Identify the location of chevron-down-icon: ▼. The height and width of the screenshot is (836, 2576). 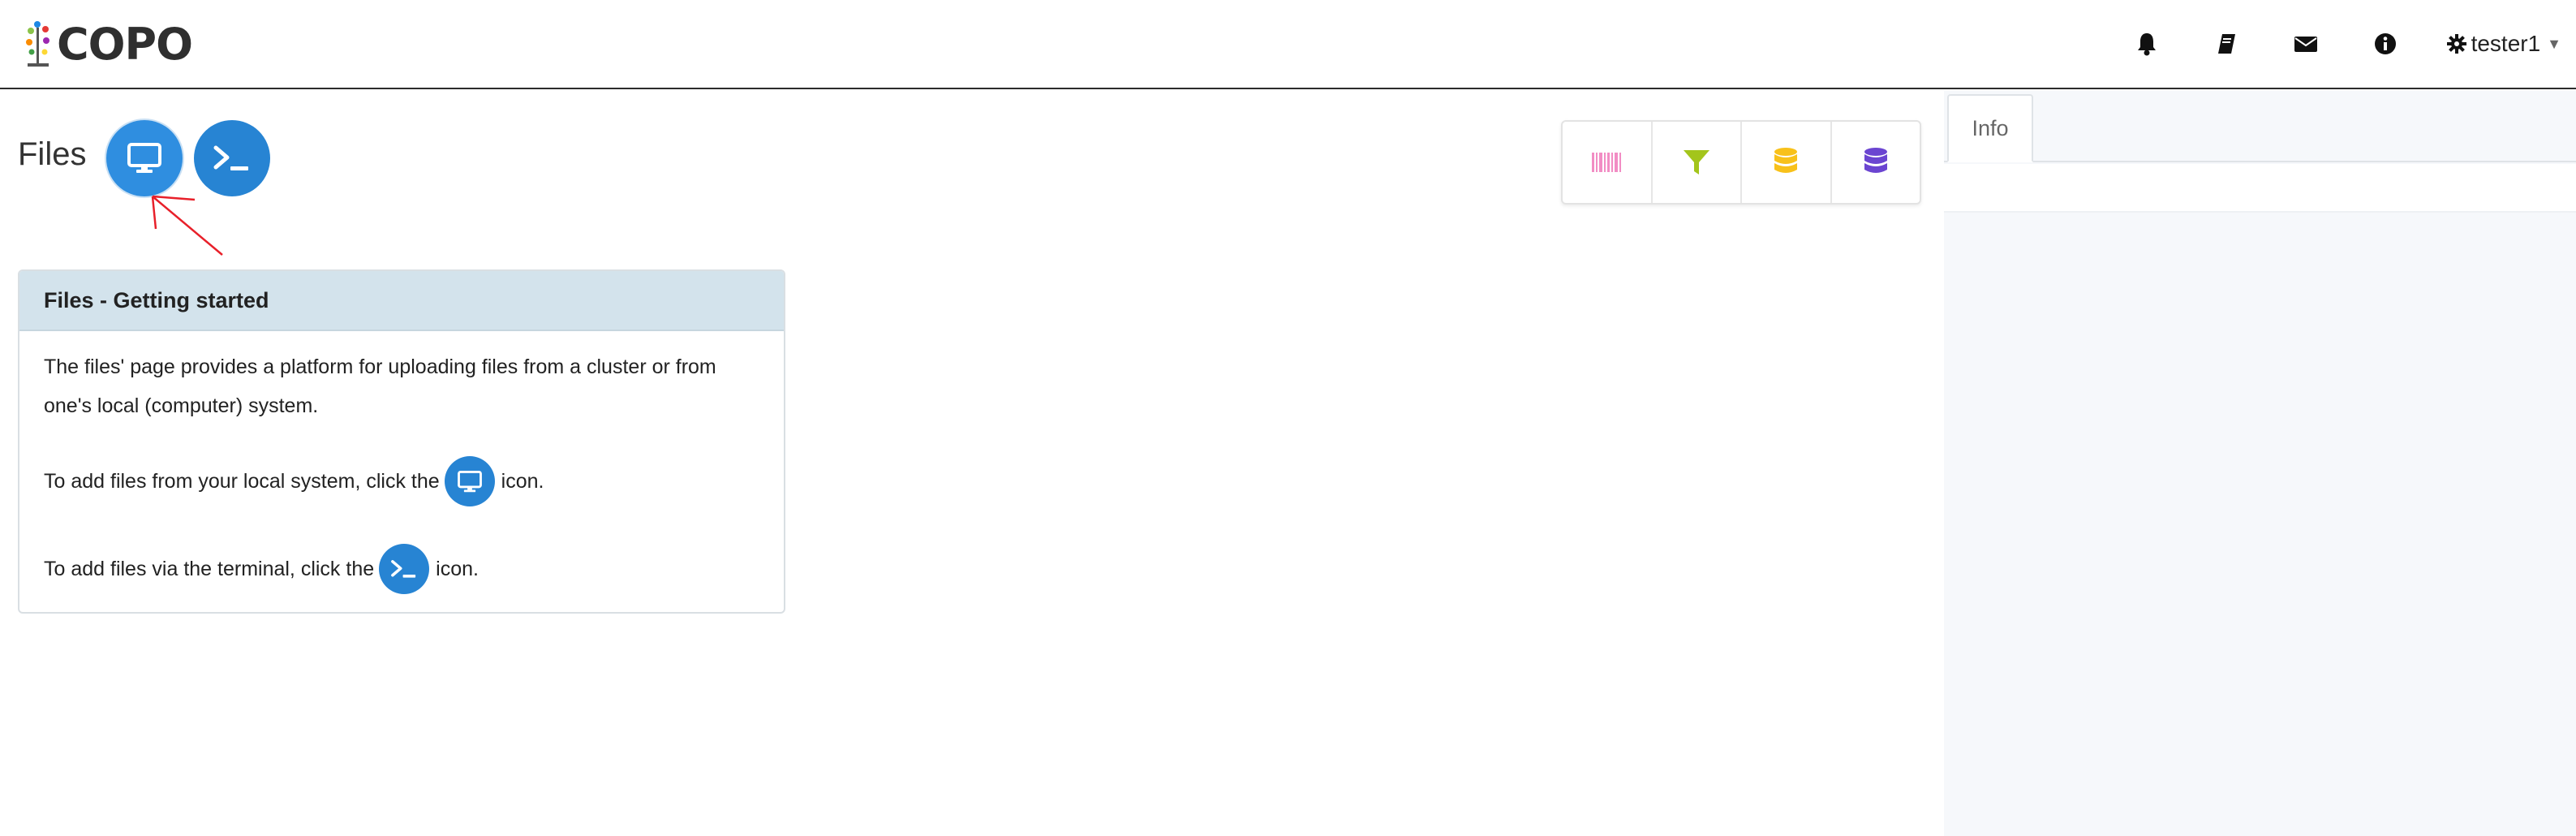
(2554, 43).